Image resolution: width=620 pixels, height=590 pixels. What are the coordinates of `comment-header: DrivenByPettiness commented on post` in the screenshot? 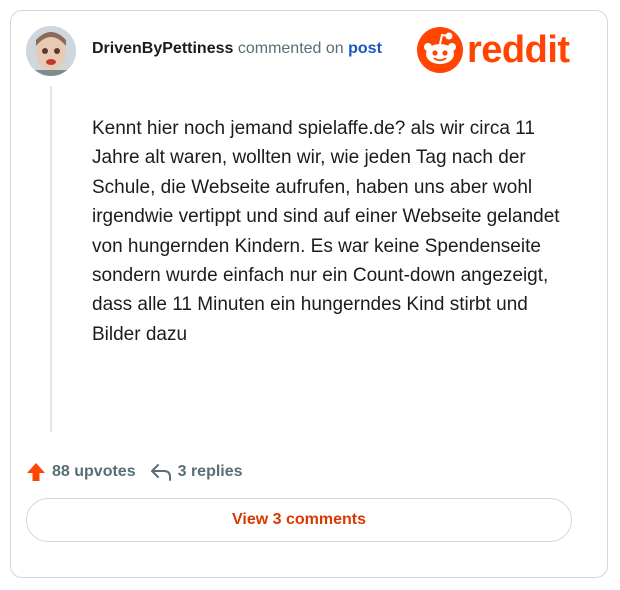 It's located at (237, 49).